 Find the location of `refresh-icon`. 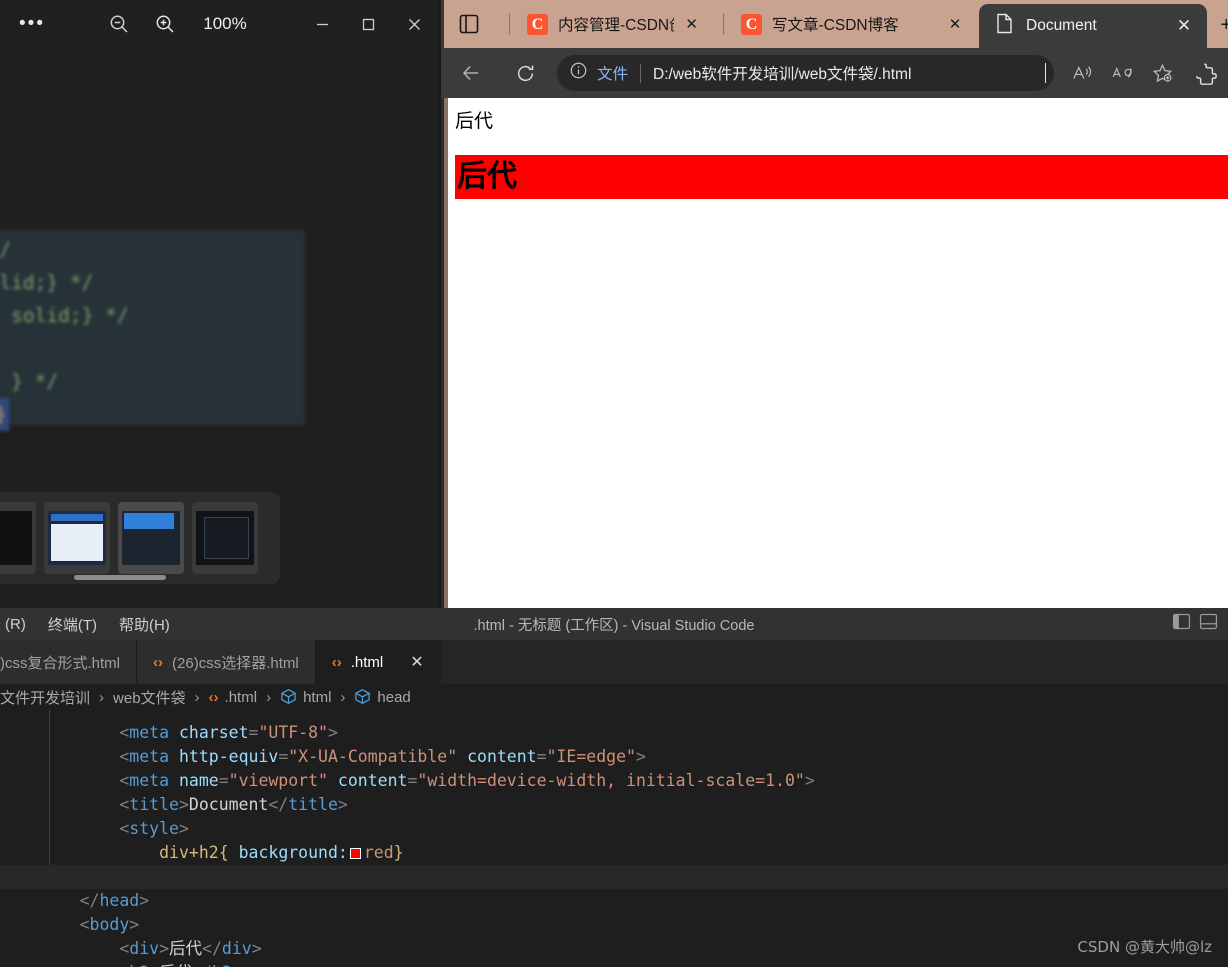

refresh-icon is located at coordinates (525, 73).